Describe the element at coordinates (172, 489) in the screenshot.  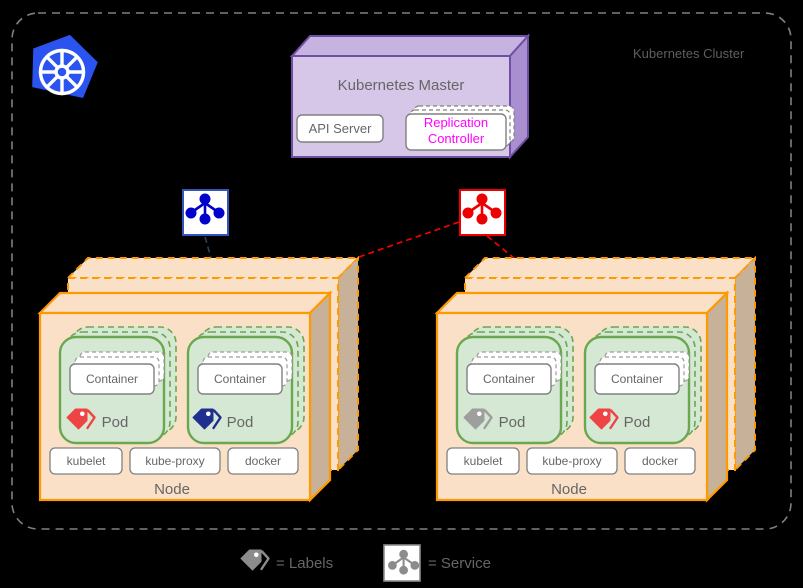
I see `left-node-label: Node` at that location.